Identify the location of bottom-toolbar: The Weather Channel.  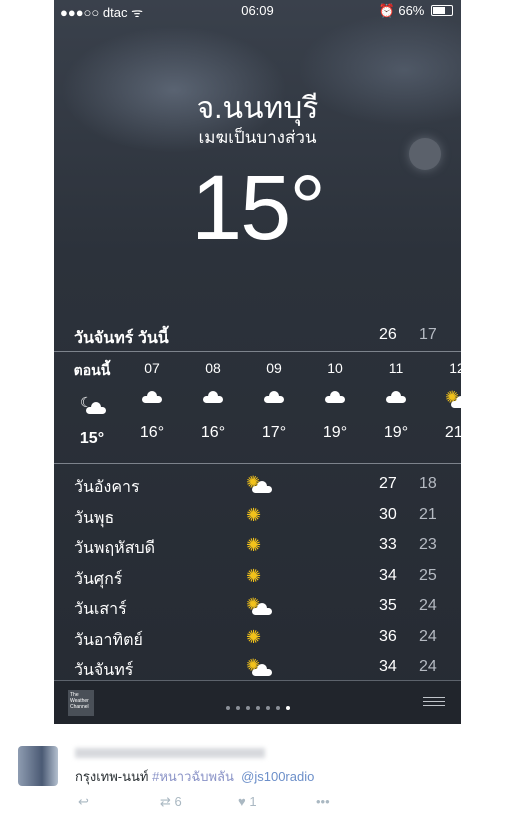
(257, 702).